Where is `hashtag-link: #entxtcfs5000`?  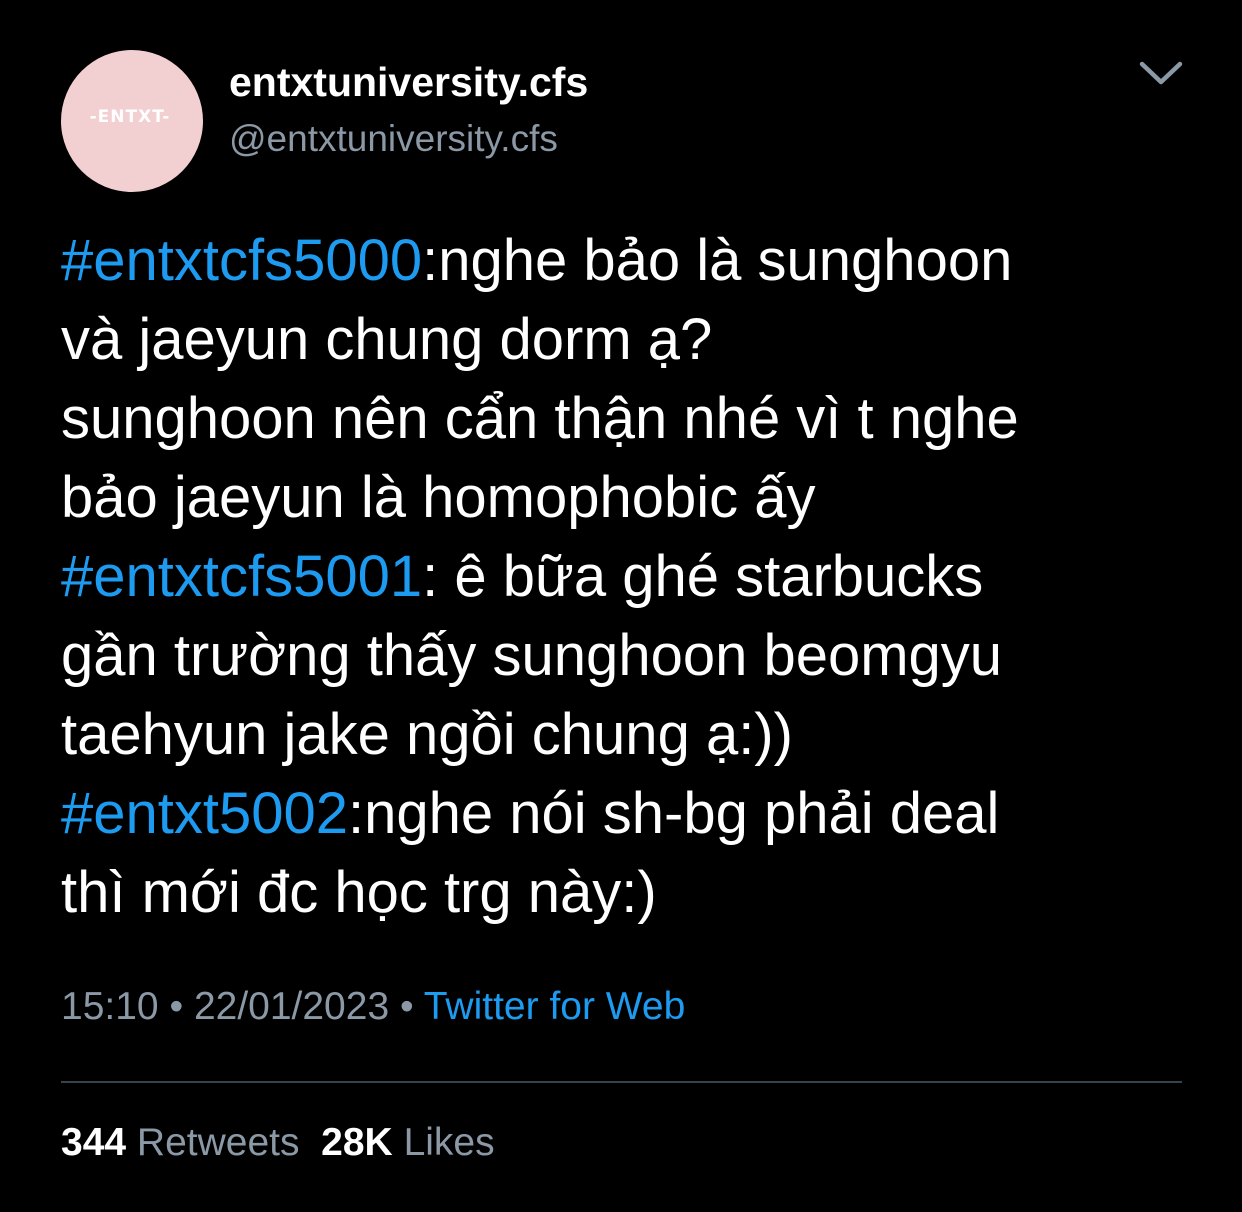 hashtag-link: #entxtcfs5000 is located at coordinates (241, 260).